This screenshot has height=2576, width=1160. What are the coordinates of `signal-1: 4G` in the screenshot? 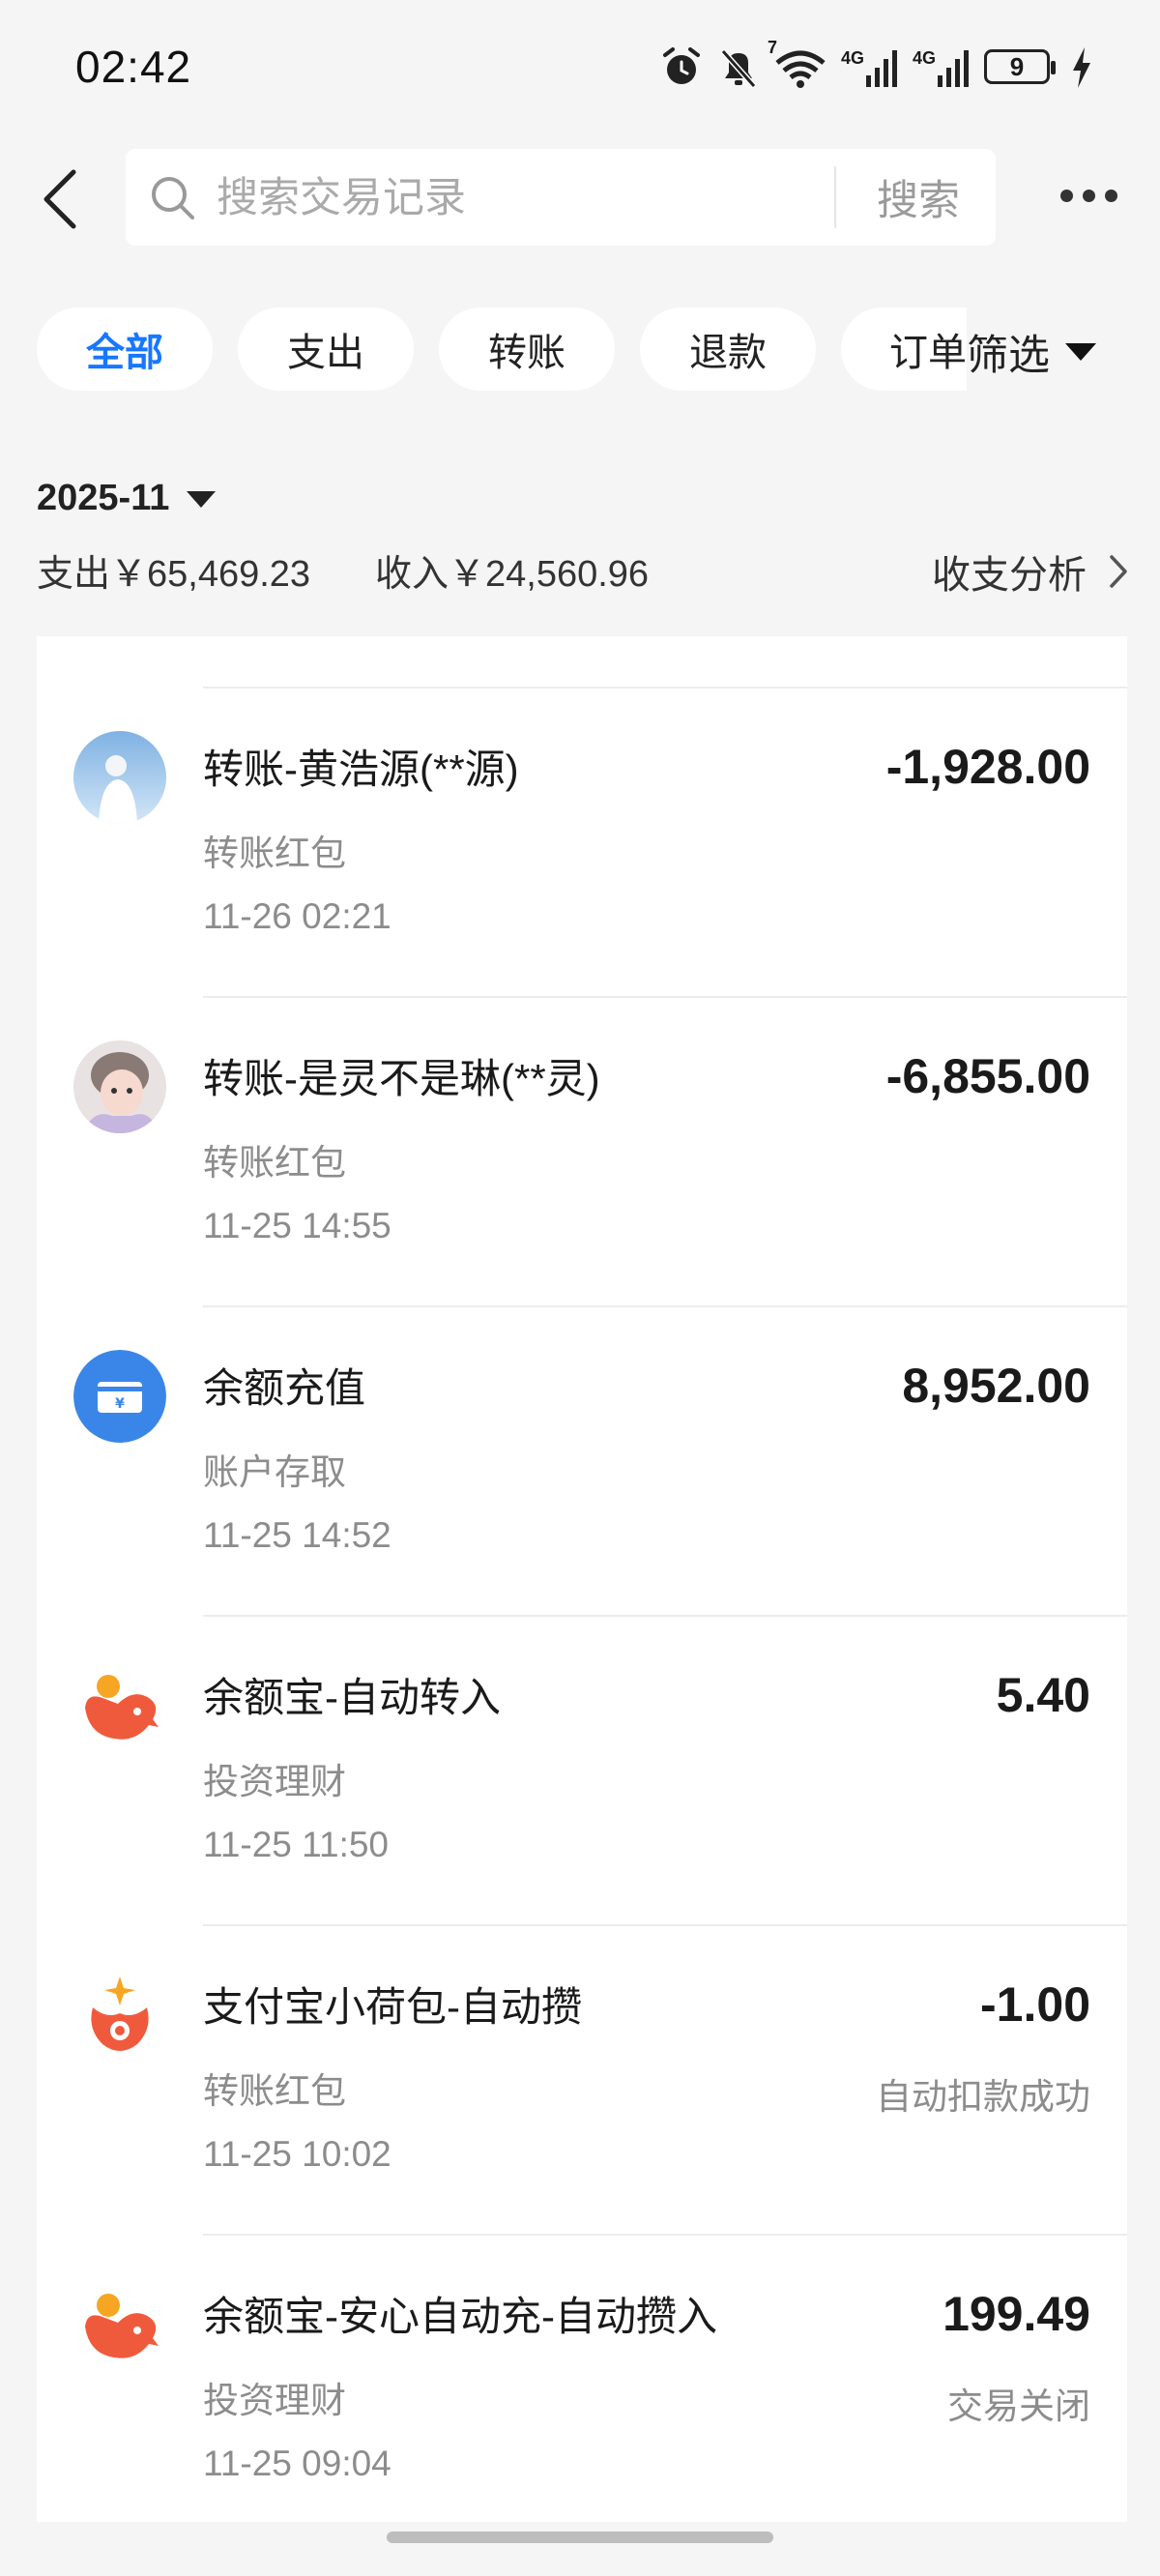 It's located at (870, 67).